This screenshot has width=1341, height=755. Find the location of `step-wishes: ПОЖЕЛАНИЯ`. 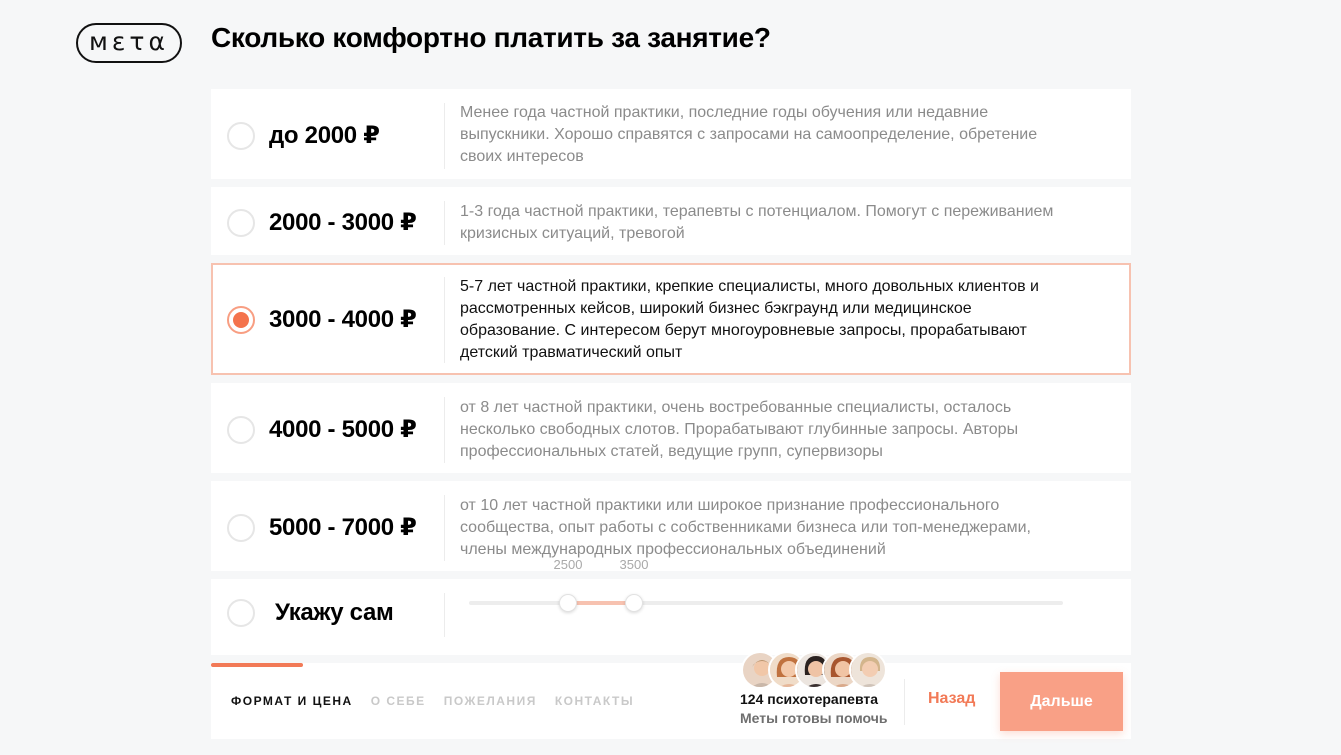

step-wishes: ПОЖЕЛАНИЯ is located at coordinates (490, 701).